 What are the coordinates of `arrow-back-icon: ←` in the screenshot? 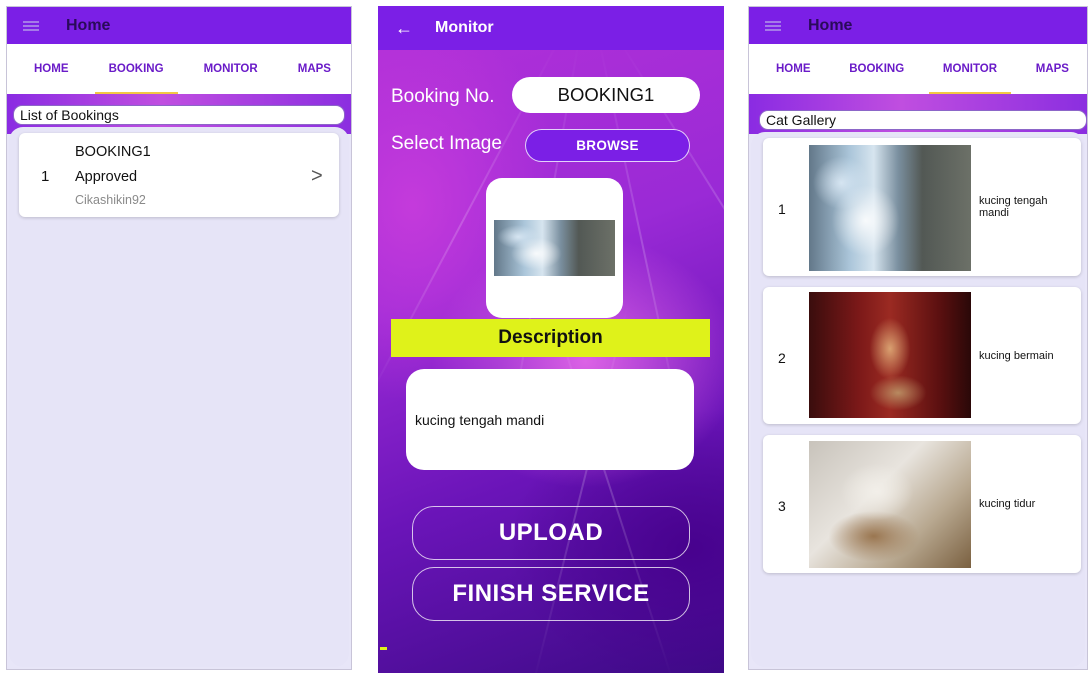 It's located at (404, 28).